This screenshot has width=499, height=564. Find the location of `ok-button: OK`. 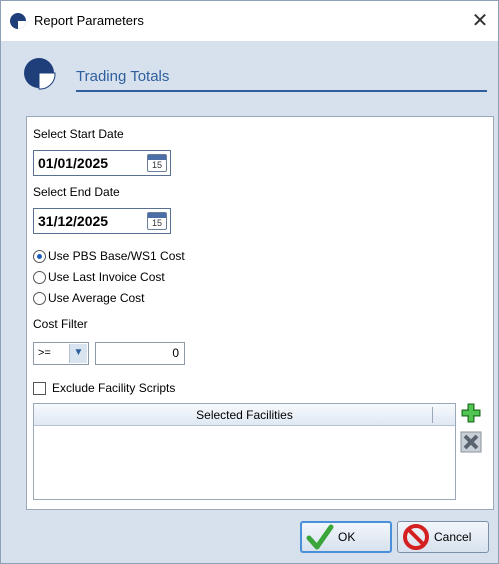

ok-button: OK is located at coordinates (346, 537).